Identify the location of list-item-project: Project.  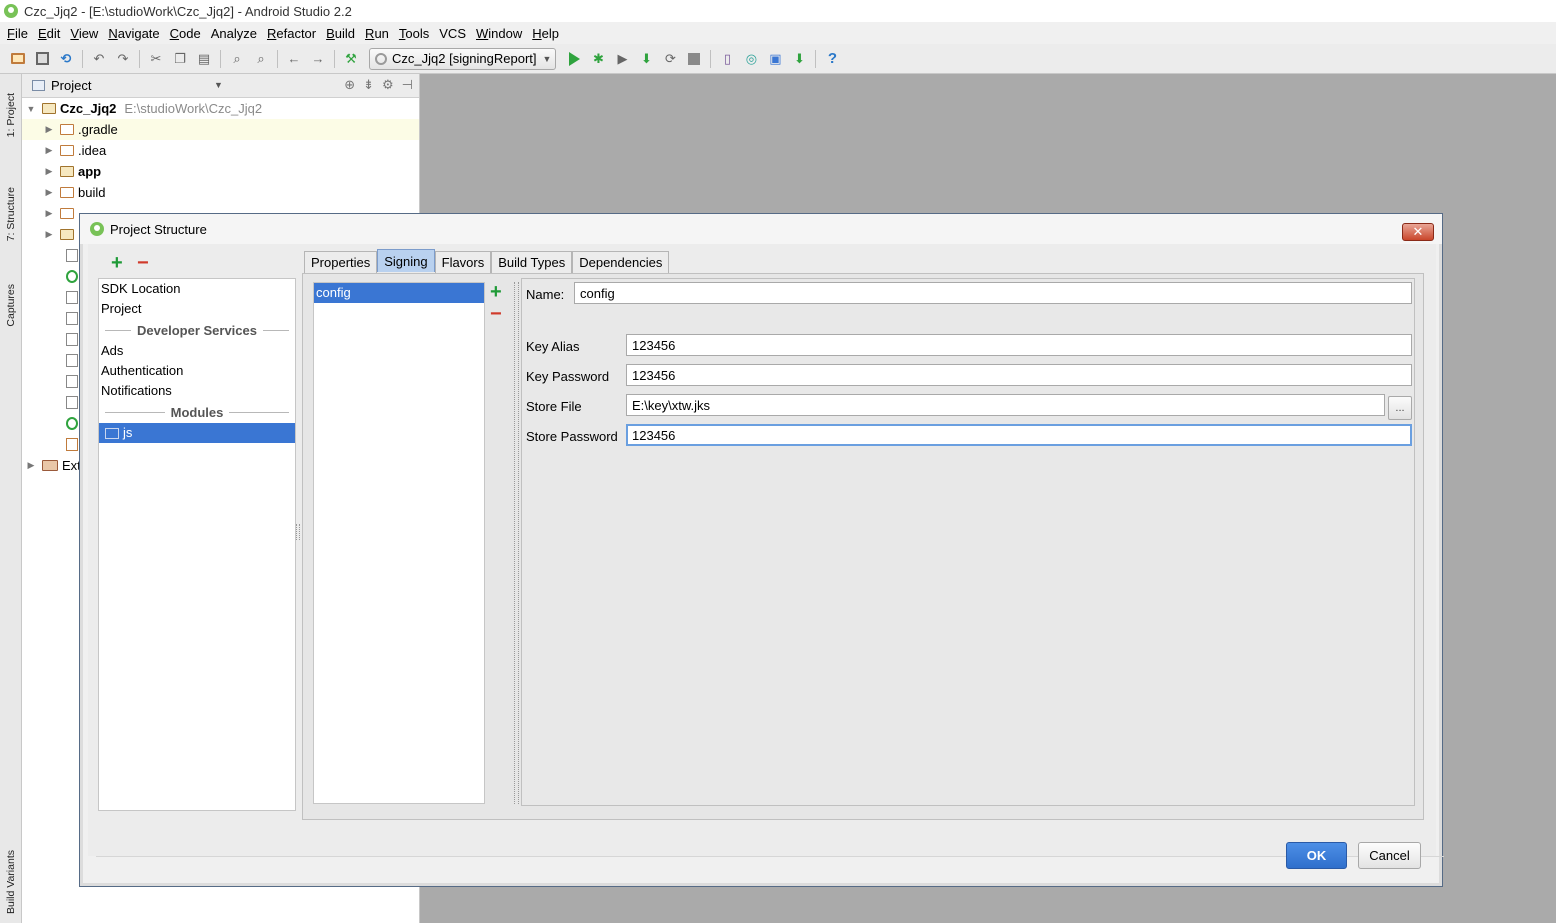
(197, 309).